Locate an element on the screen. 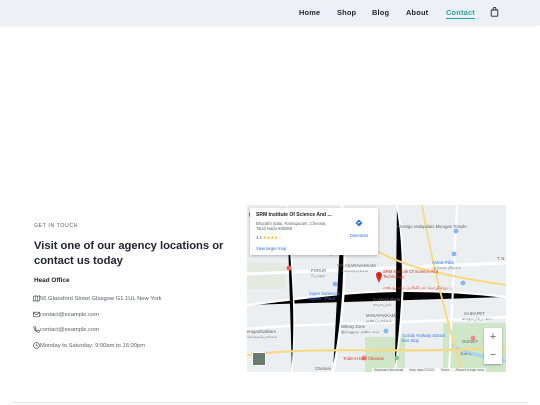 Image resolution: width=540 pixels, height=405 pixels. zoom-in-button: + is located at coordinates (493, 337).